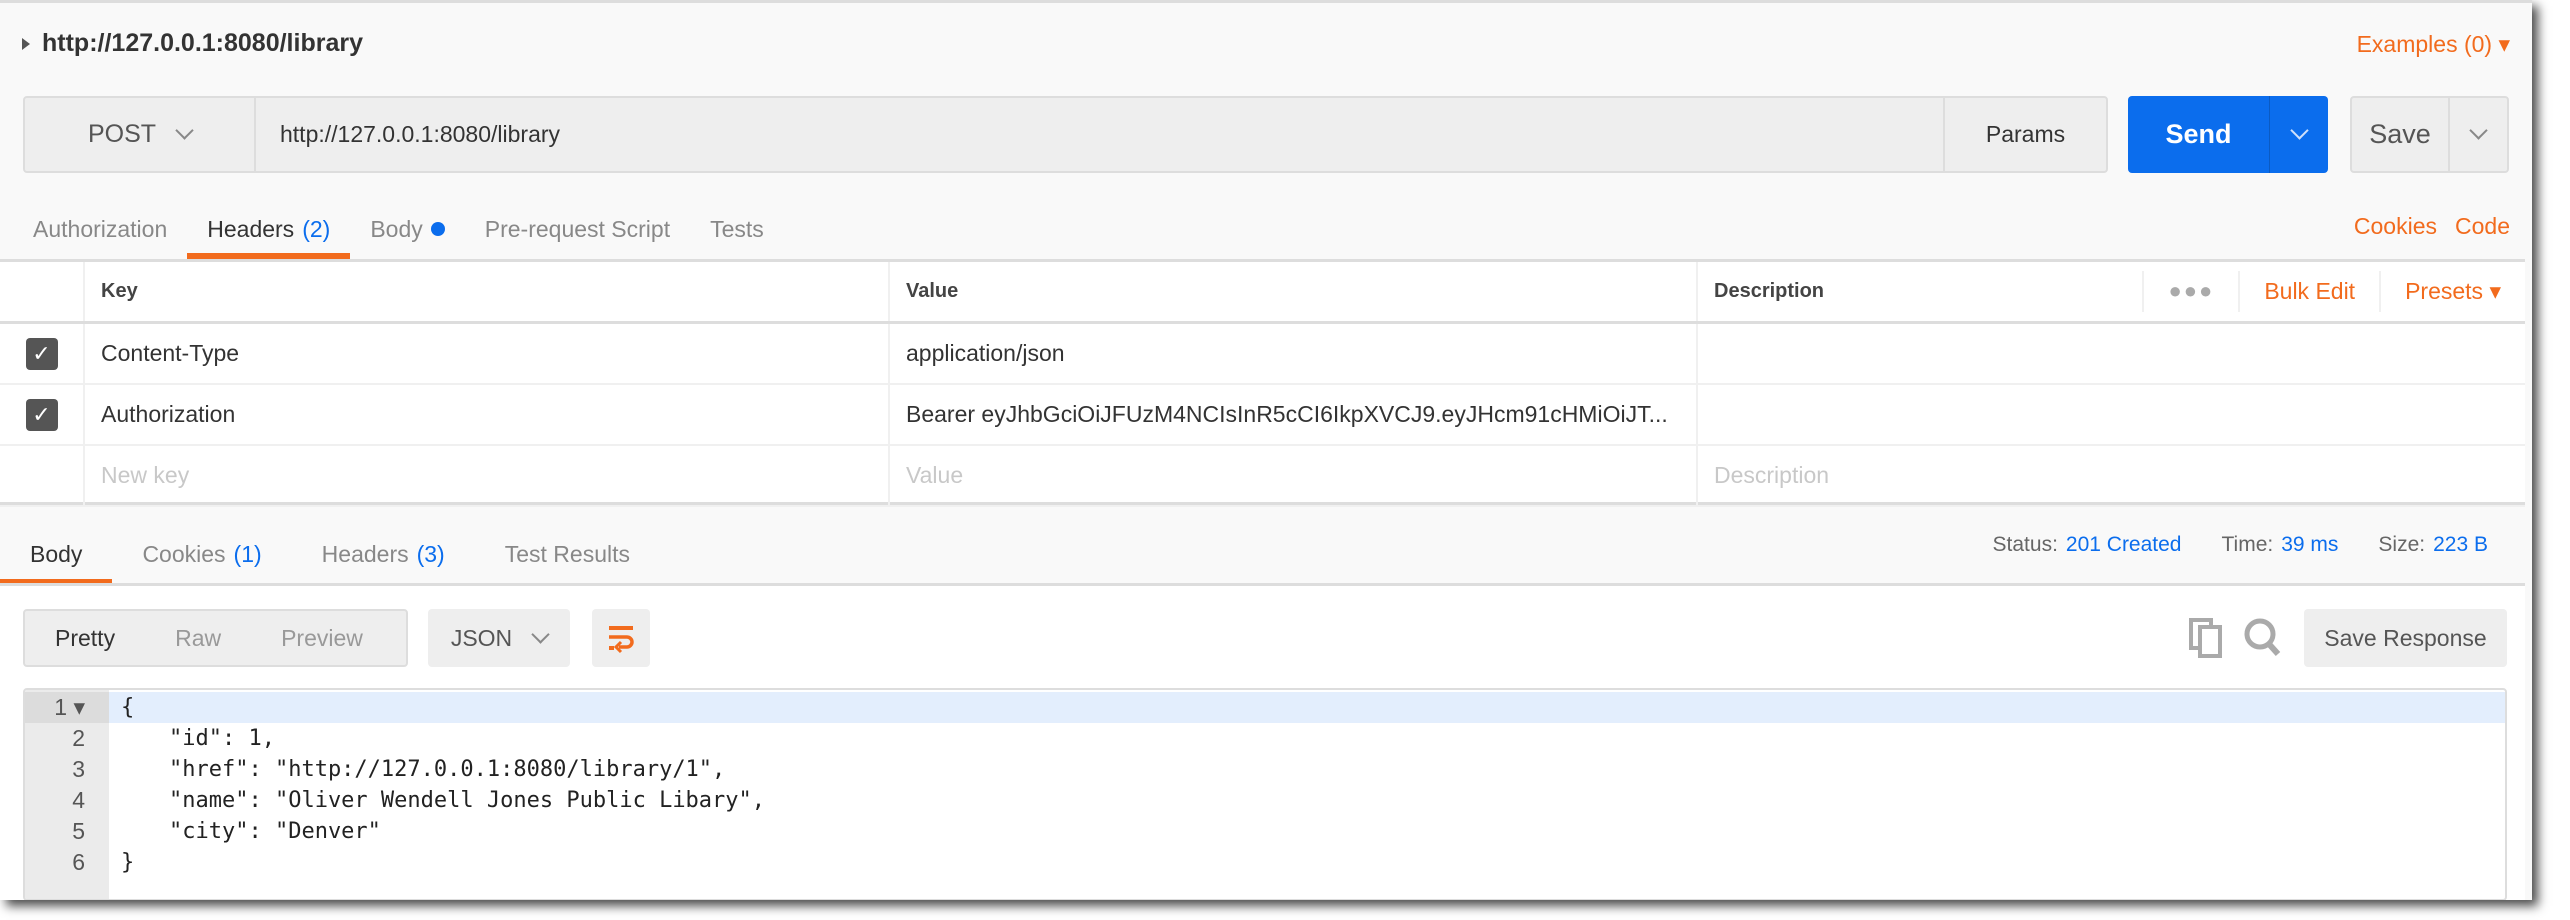 Image resolution: width=2570 pixels, height=920 pixels. Describe the element at coordinates (85, 638) in the screenshot. I see `view-pretty: Pretty` at that location.